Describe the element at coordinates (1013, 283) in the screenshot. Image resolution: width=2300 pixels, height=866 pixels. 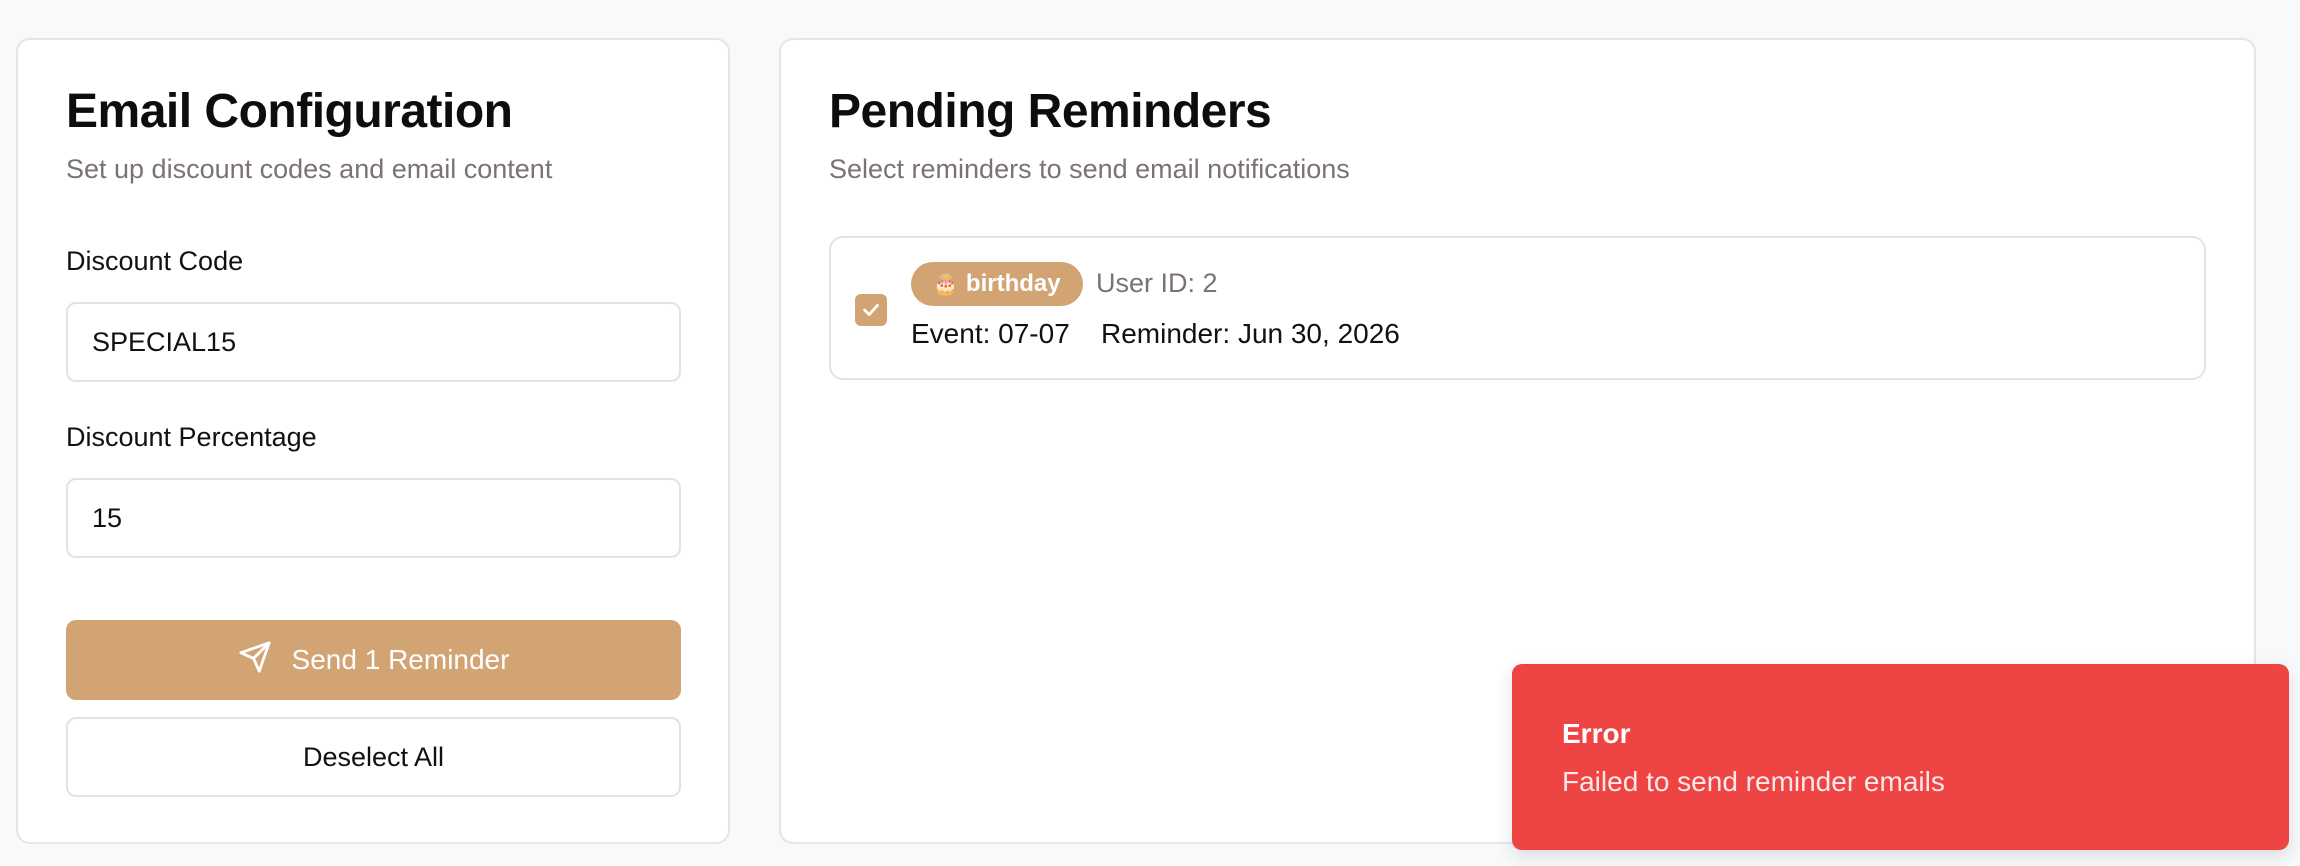
I see `event-type-label: birthday` at that location.